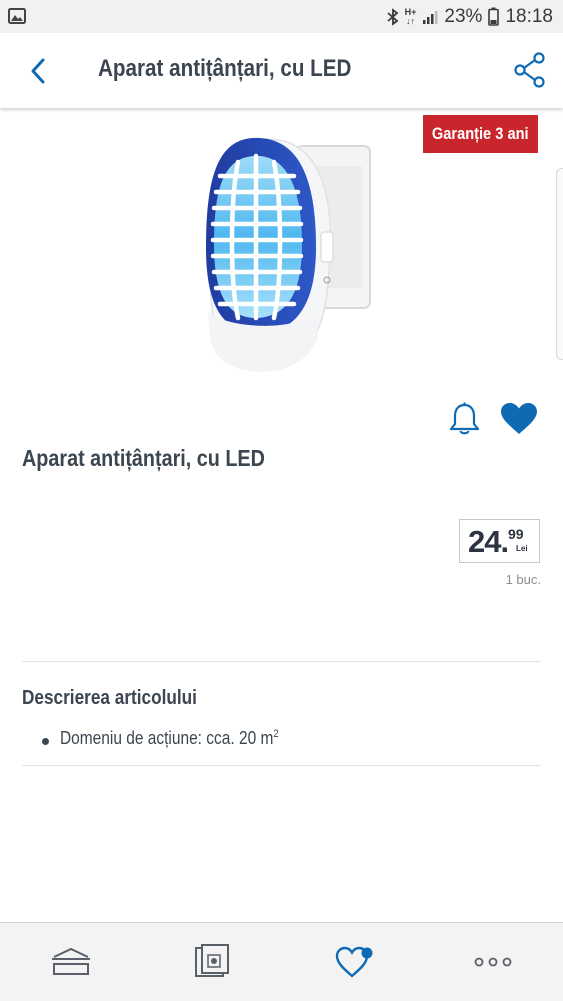 This screenshot has height=1001, width=563. Describe the element at coordinates (40, 71) in the screenshot. I see `back-arrow-icon` at that location.